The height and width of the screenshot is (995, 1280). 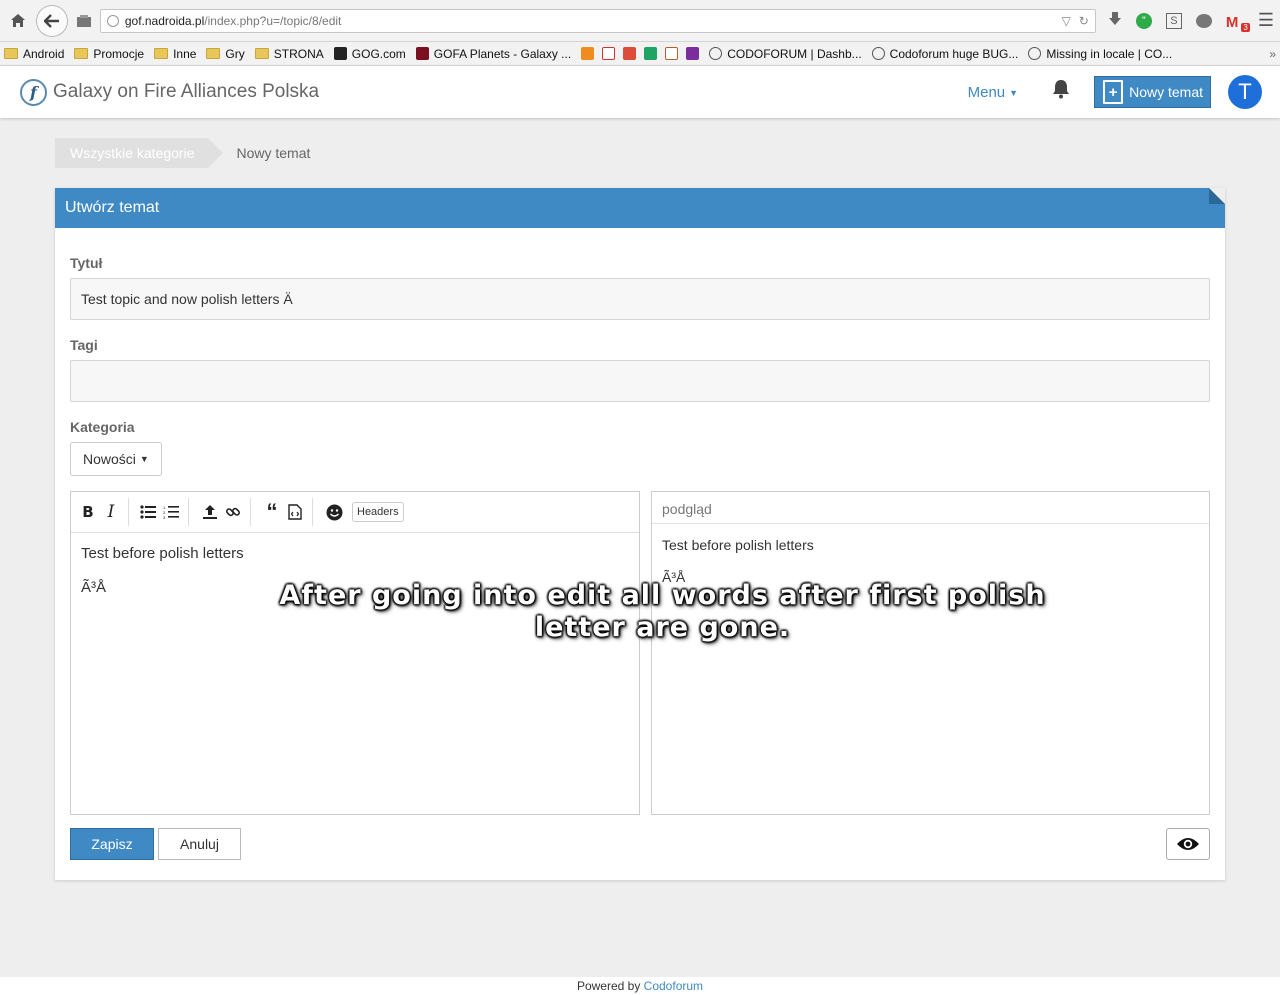 I want to click on globe-icon, so click(x=112, y=20).